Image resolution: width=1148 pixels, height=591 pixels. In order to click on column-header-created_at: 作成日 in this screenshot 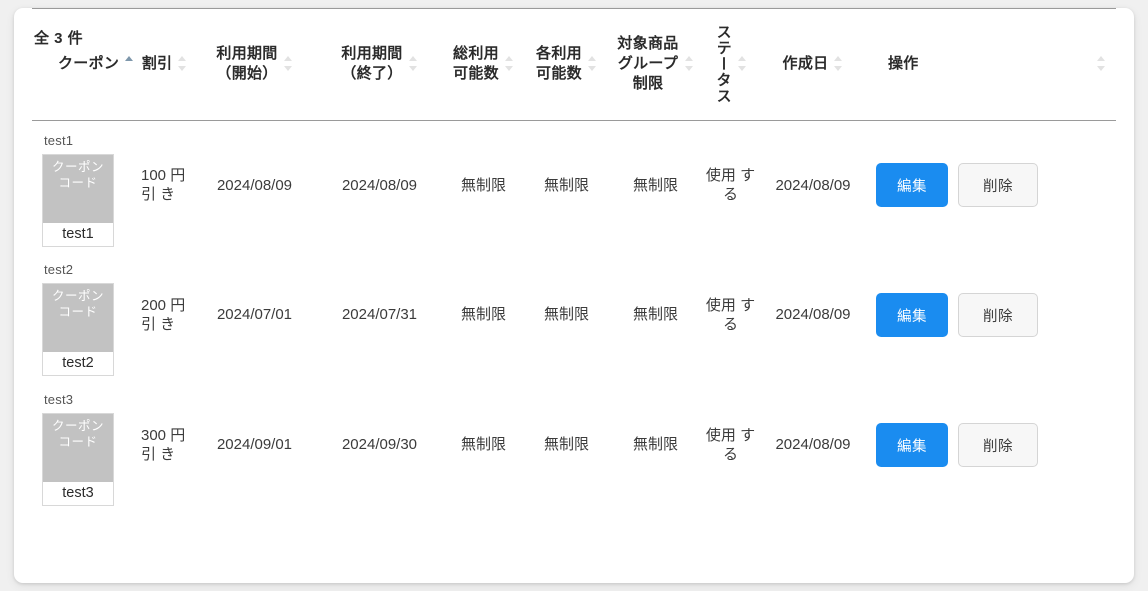, I will do `click(813, 64)`.